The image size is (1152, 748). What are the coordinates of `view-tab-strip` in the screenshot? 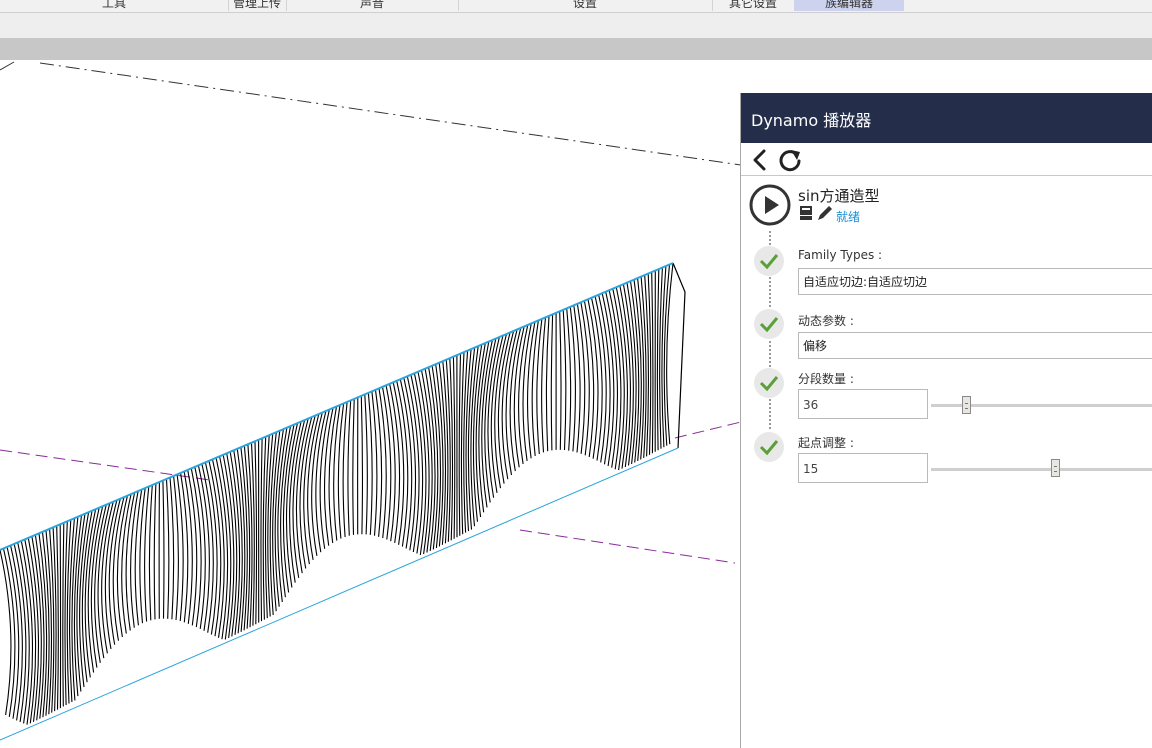 It's located at (576, 49).